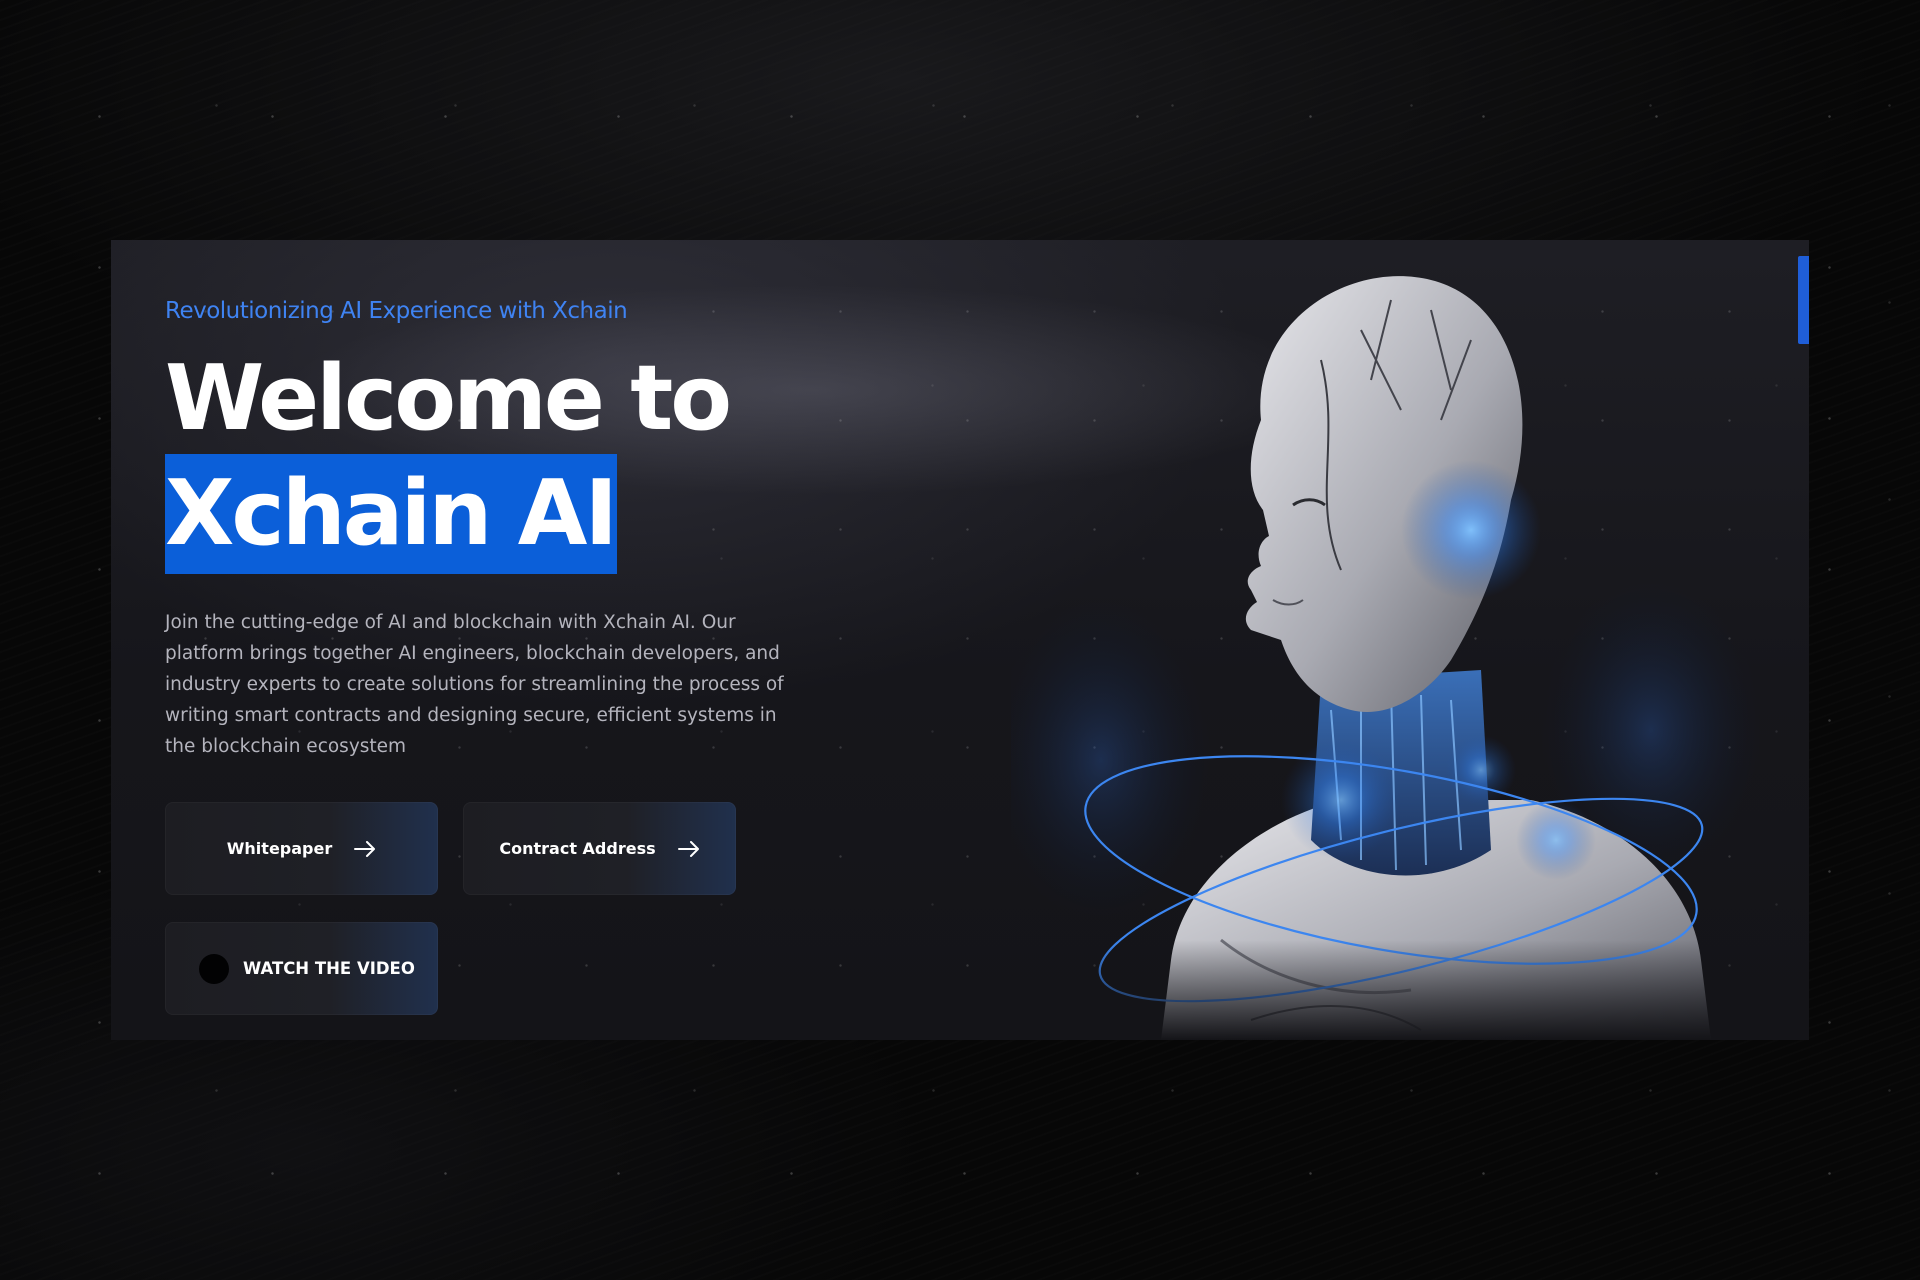 The width and height of the screenshot is (1920, 1280). I want to click on whitepaper-button: Whitepaper, so click(301, 848).